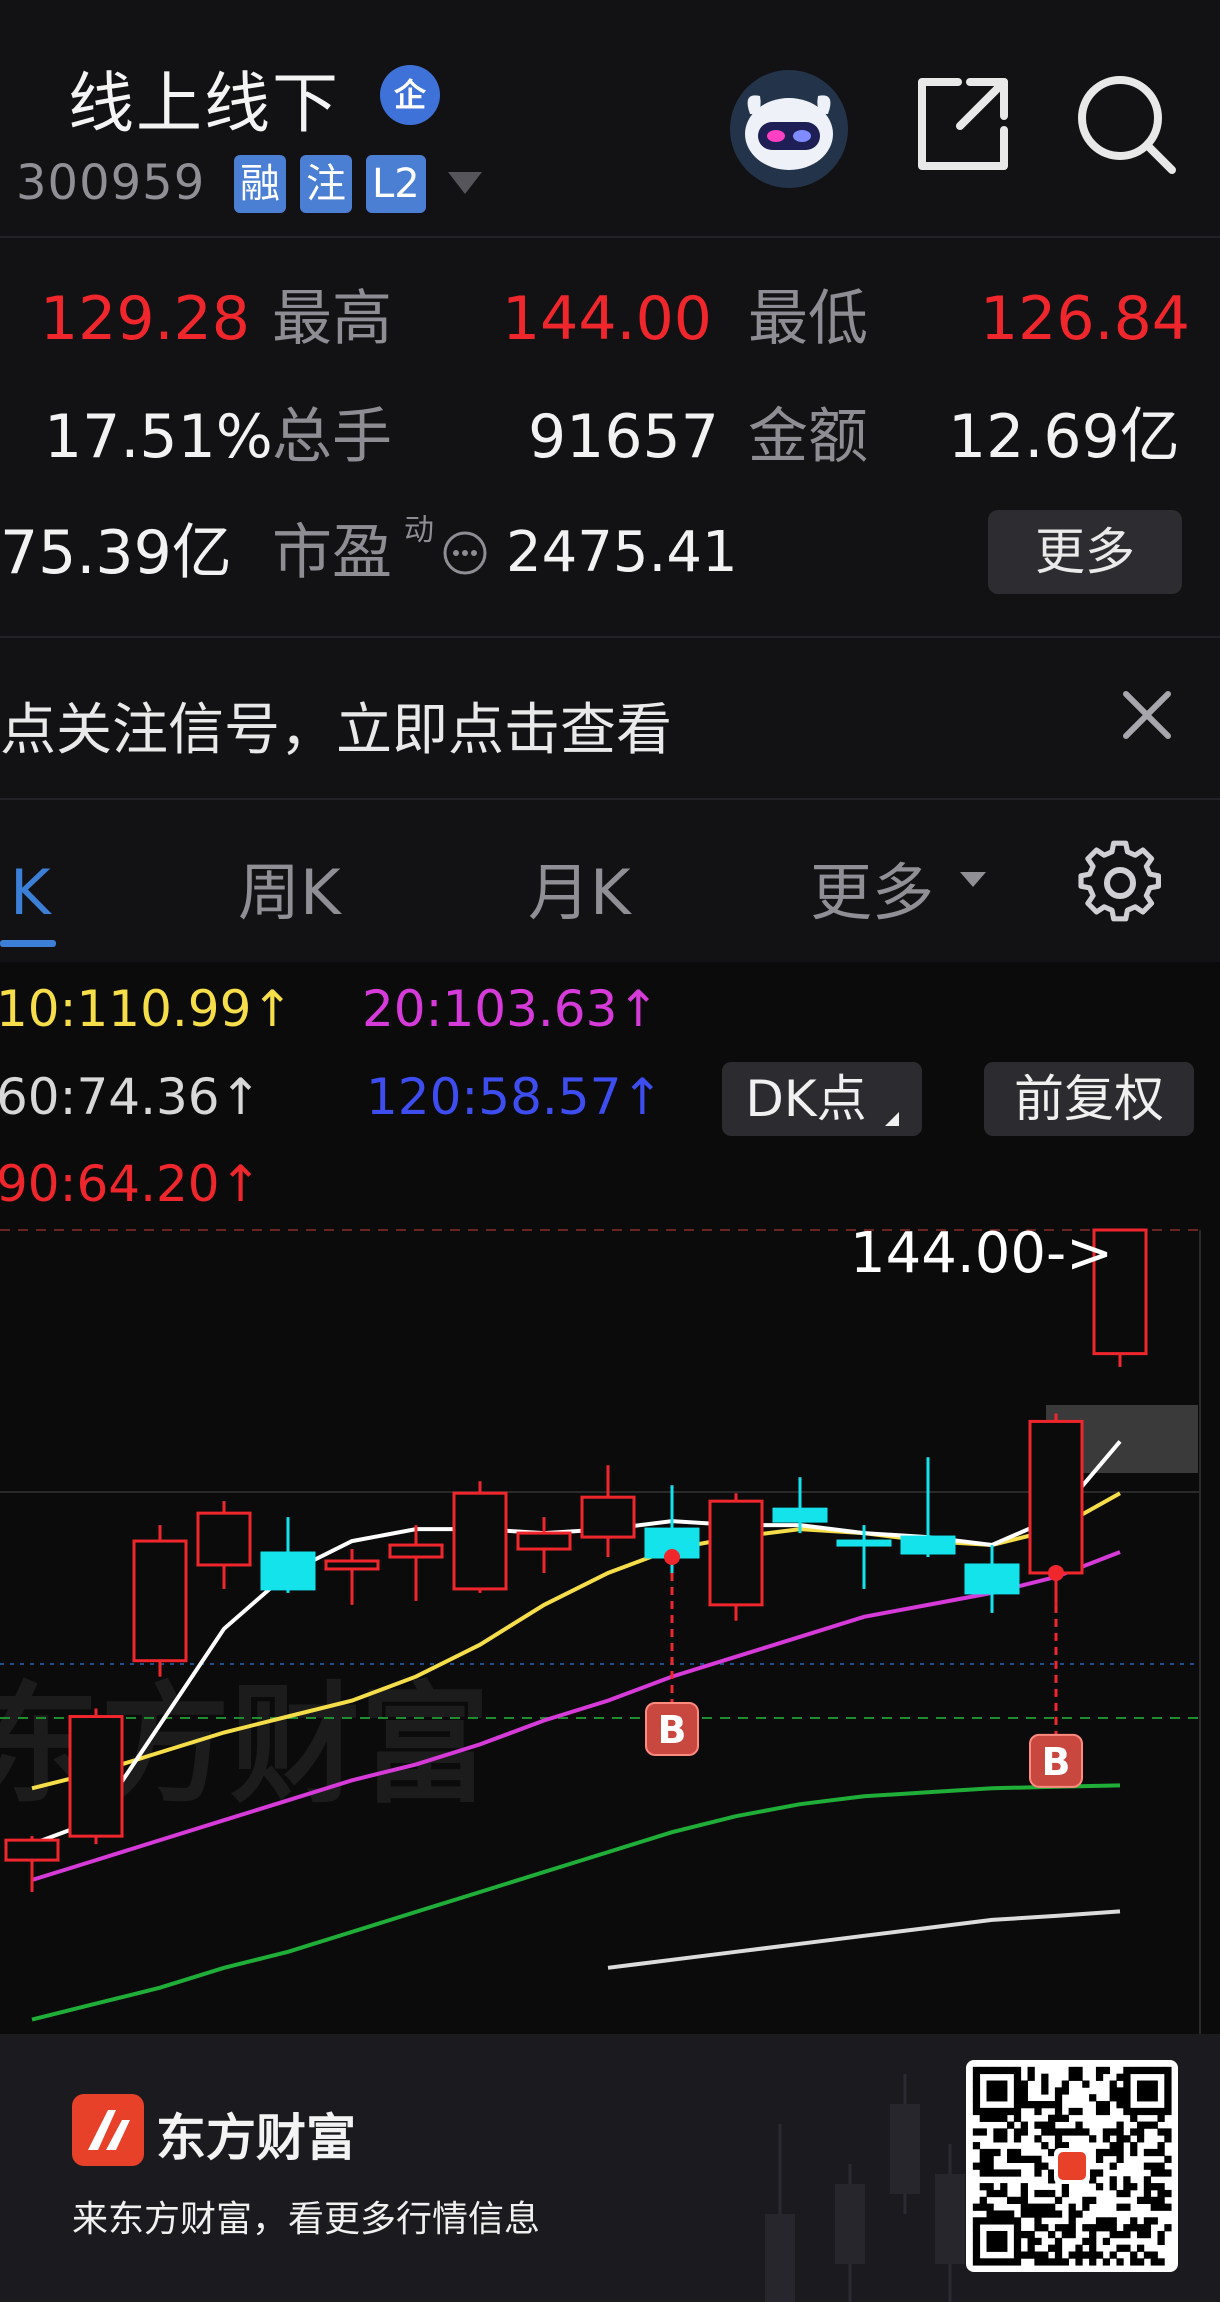 The image size is (1220, 2302). I want to click on stock-code: 300959, so click(111, 183).